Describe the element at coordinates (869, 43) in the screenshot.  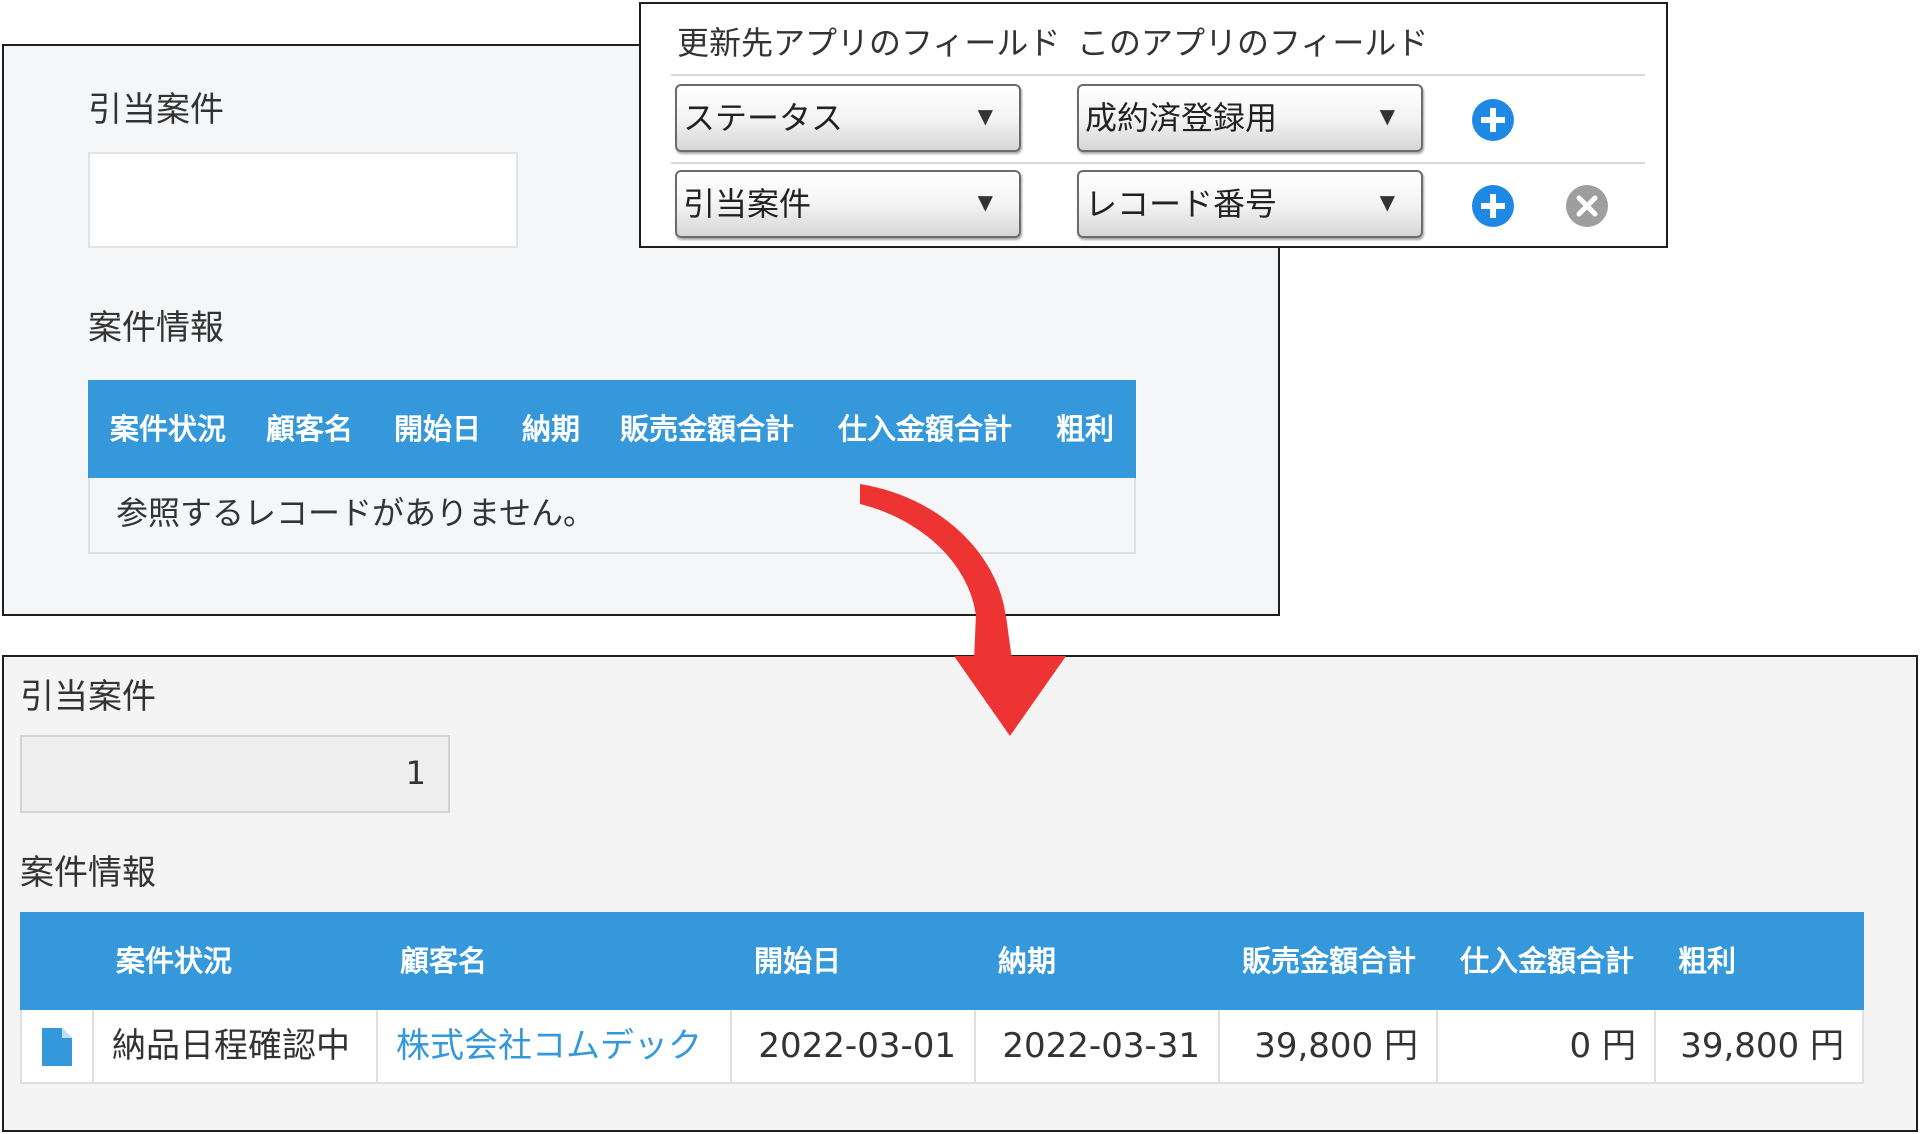
I see `dest-field-column-header: 更新先アプリのフィールド` at that location.